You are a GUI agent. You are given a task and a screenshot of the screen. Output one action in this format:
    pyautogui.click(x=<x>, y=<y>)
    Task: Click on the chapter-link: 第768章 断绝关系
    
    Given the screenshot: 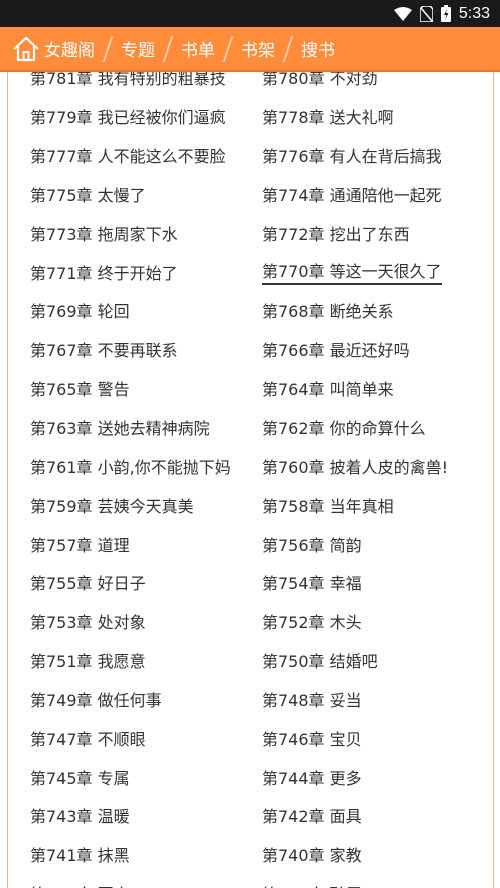 What is the action you would take?
    pyautogui.click(x=356, y=310)
    